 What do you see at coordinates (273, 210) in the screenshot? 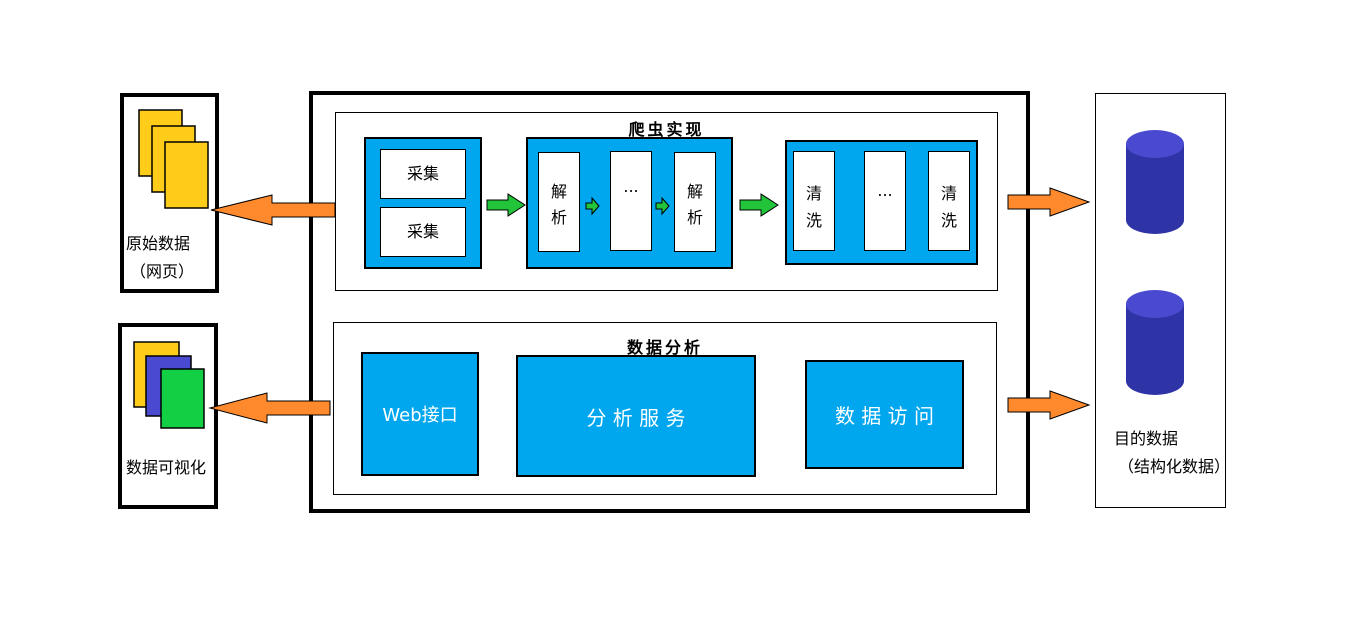
I see `arrow-to-raw-data` at bounding box center [273, 210].